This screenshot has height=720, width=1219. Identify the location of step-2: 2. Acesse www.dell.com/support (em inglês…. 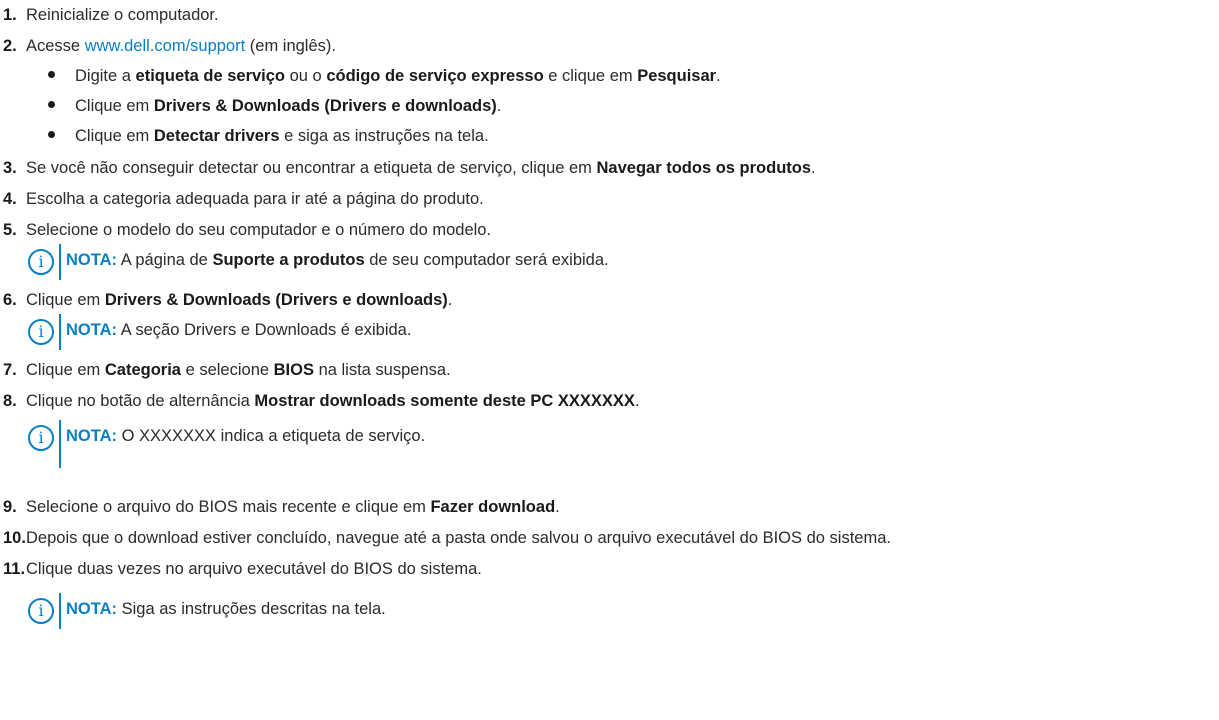
(168, 46).